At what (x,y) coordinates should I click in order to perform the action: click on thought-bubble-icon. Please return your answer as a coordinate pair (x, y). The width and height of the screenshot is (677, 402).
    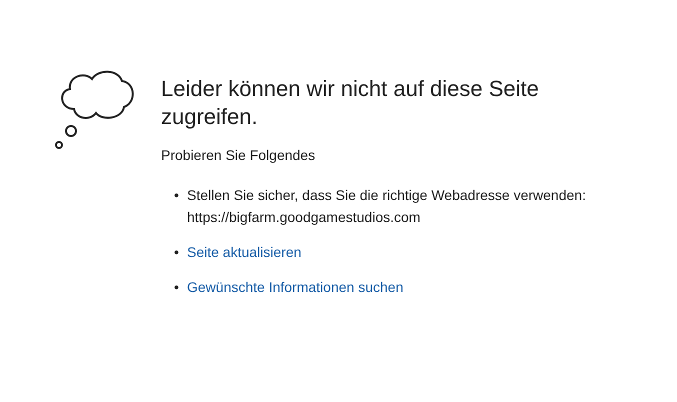
    Looking at the image, I should click on (95, 109).